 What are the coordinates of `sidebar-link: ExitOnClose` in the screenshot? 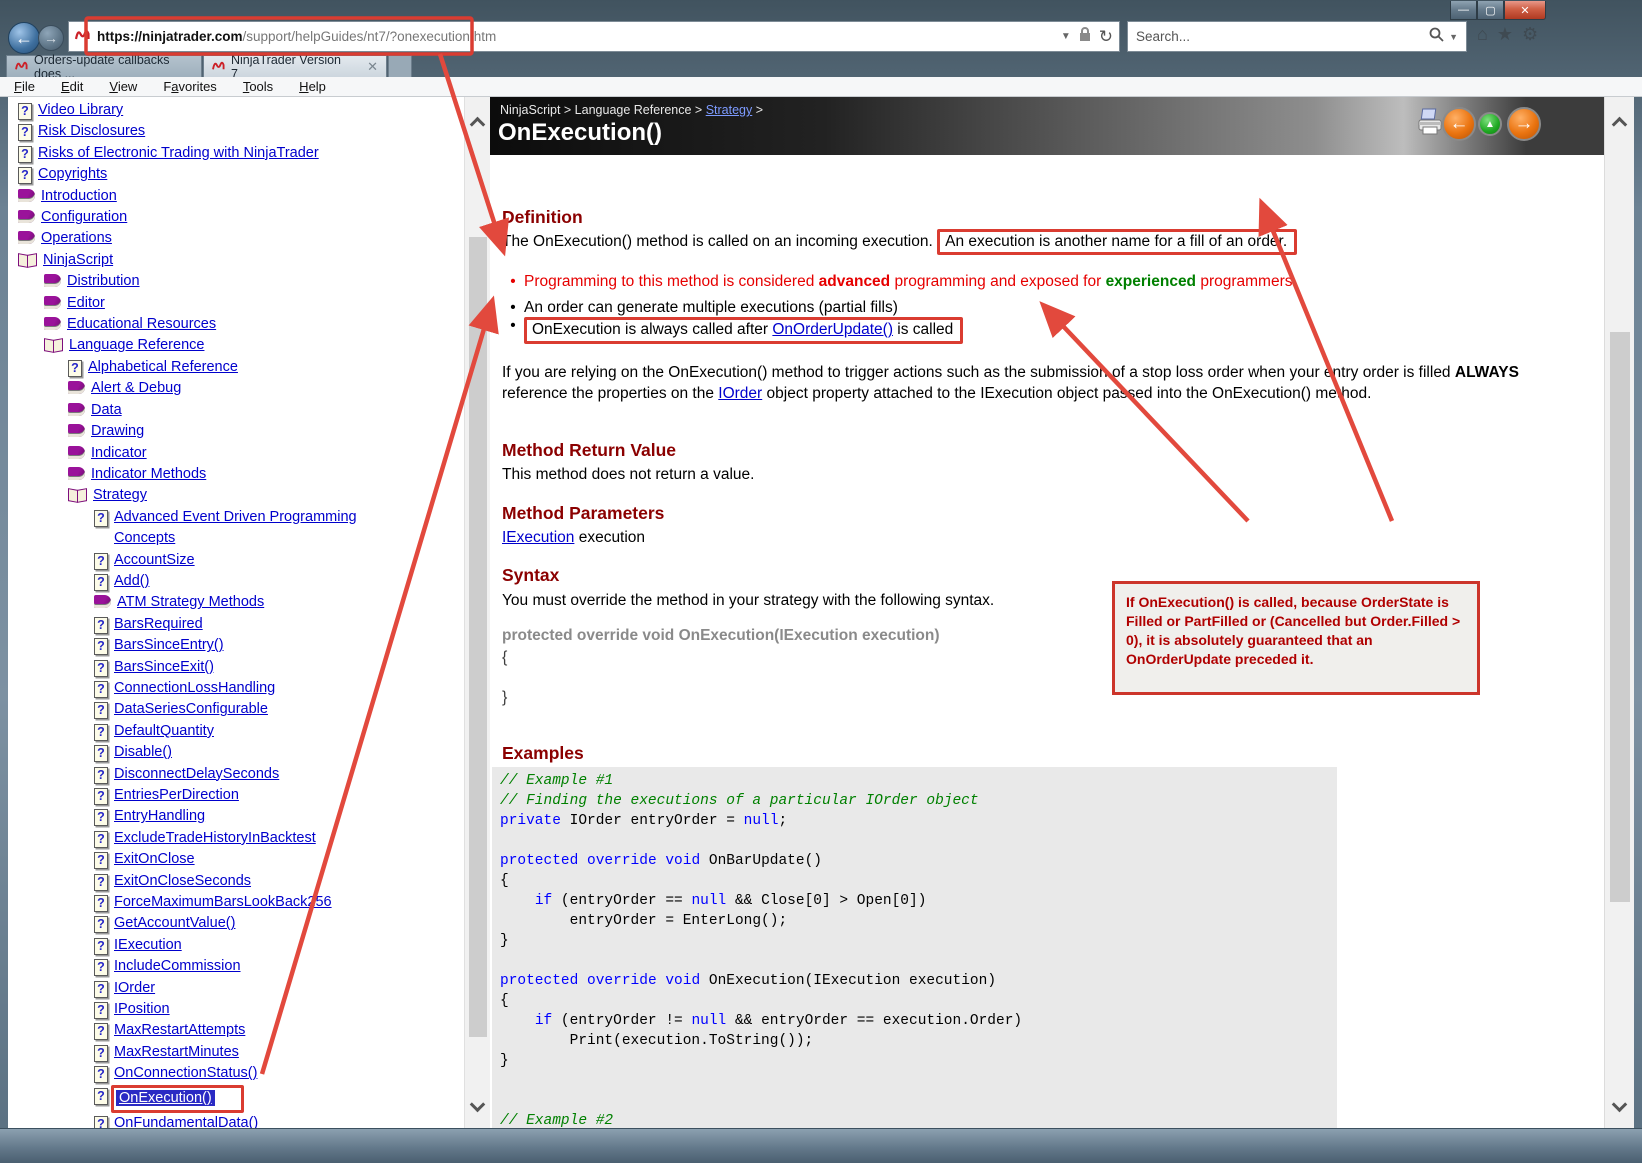 It's located at (154, 859).